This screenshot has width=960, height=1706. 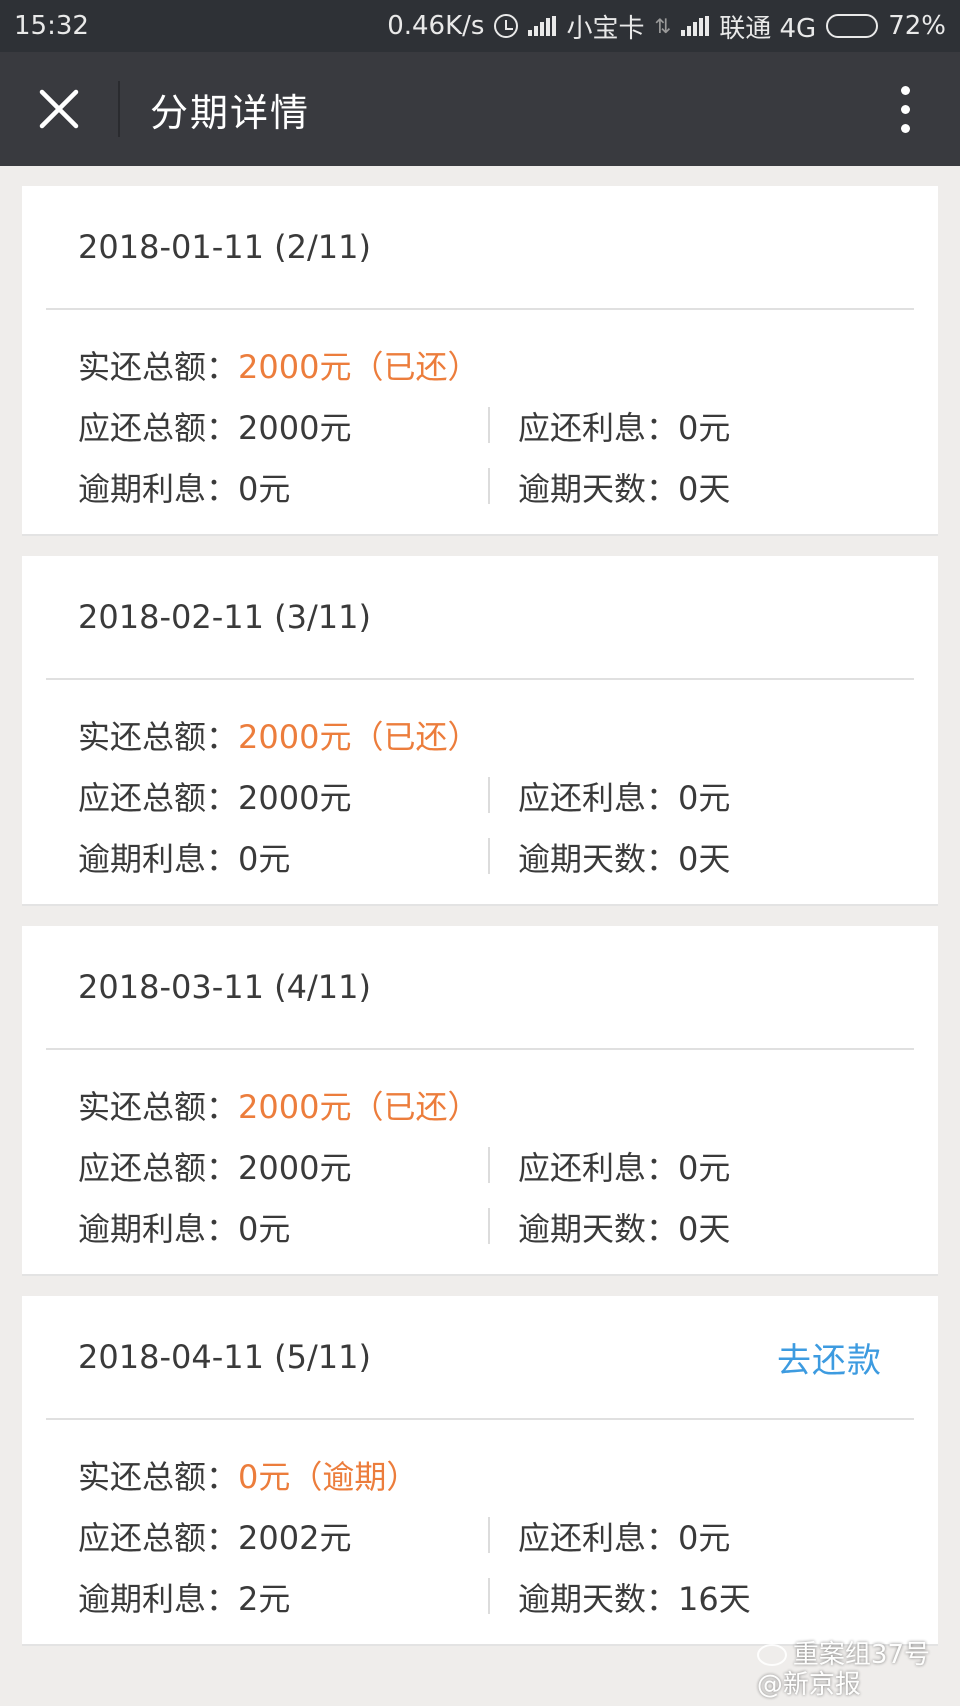 I want to click on close-icon, so click(x=59, y=109).